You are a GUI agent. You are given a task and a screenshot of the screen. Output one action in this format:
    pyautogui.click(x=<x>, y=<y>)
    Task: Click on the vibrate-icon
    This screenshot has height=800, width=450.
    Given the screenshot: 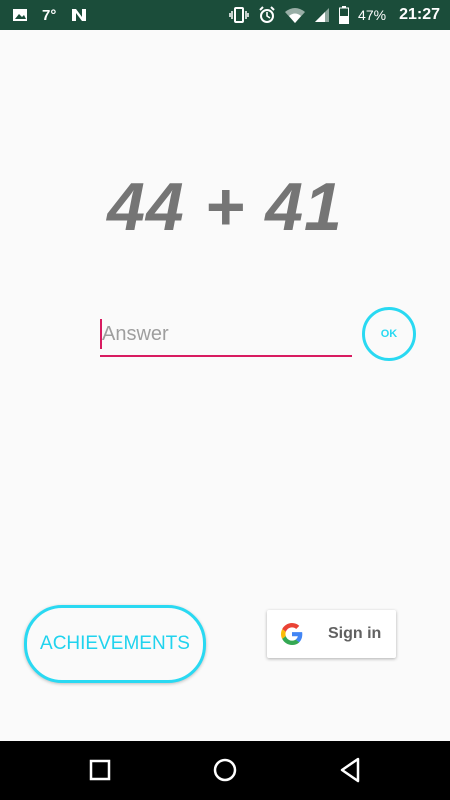 What is the action you would take?
    pyautogui.click(x=239, y=15)
    